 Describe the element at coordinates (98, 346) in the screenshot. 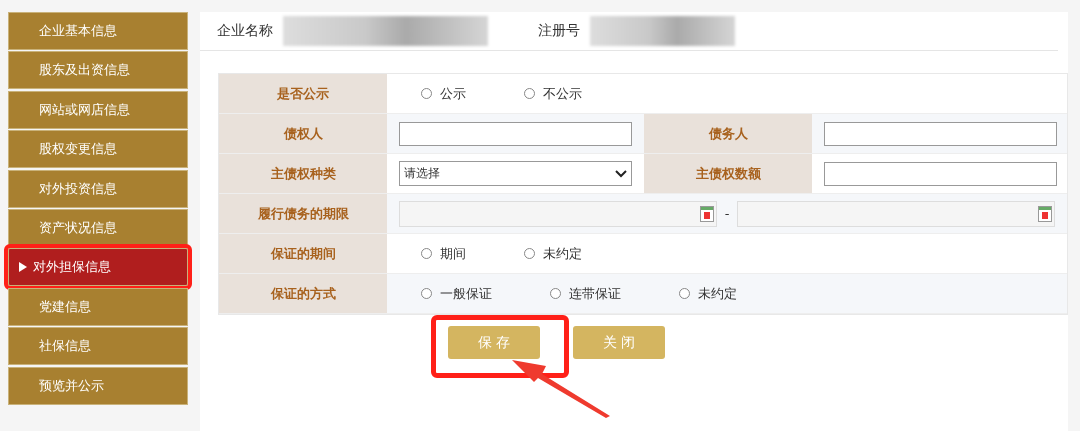

I see `sidebar-item: 社保信息` at that location.